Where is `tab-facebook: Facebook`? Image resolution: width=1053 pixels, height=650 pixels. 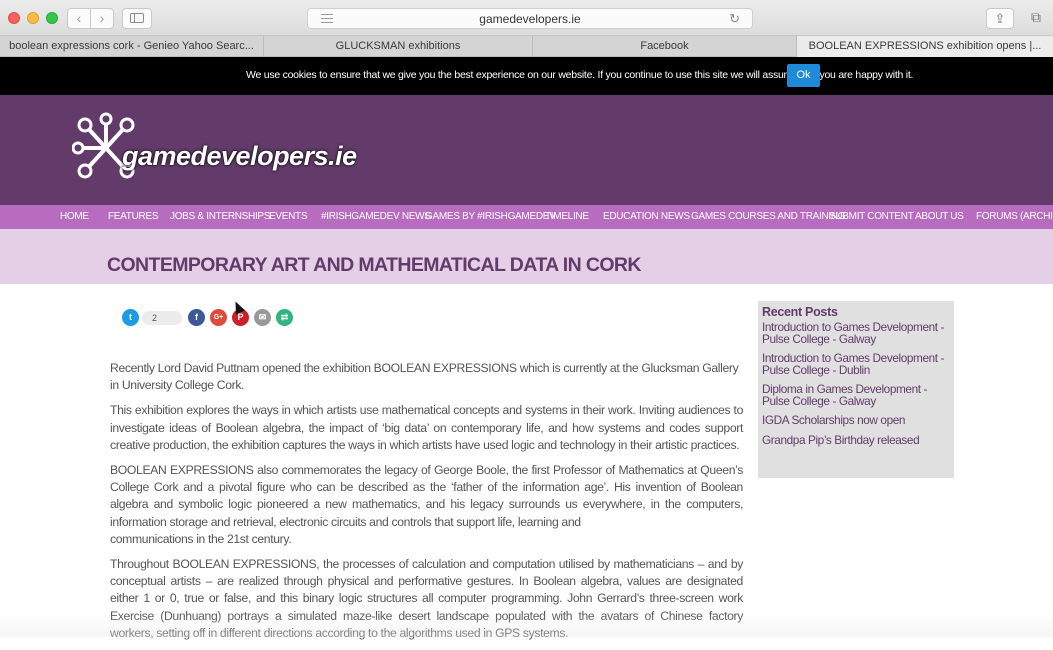 tab-facebook: Facebook is located at coordinates (665, 46).